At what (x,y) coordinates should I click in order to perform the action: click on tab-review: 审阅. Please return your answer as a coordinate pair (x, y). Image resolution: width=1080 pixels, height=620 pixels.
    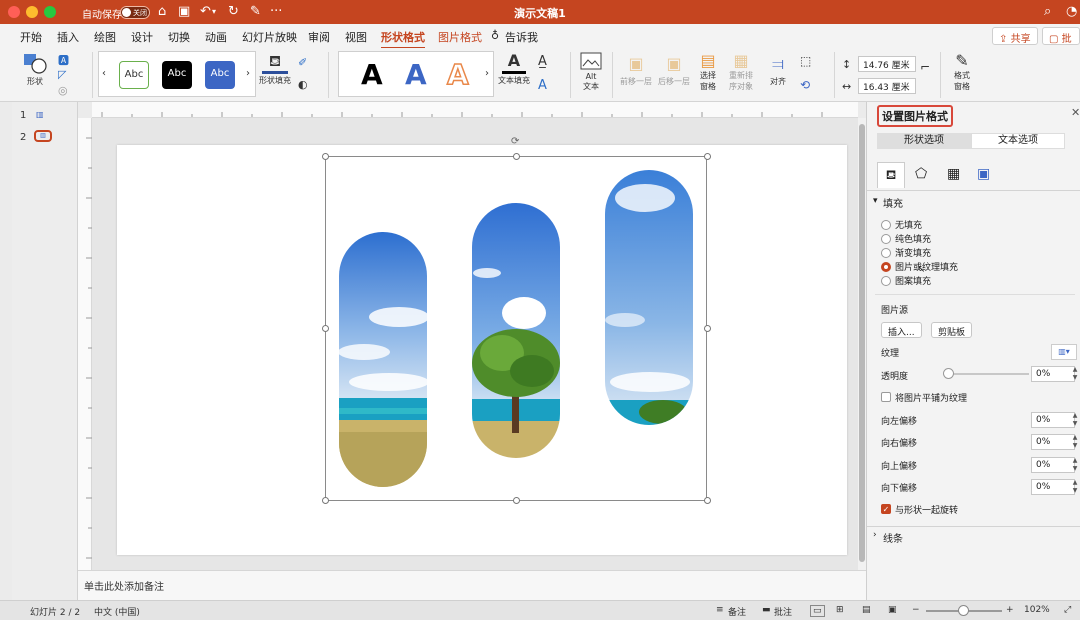
    Looking at the image, I should click on (319, 37).